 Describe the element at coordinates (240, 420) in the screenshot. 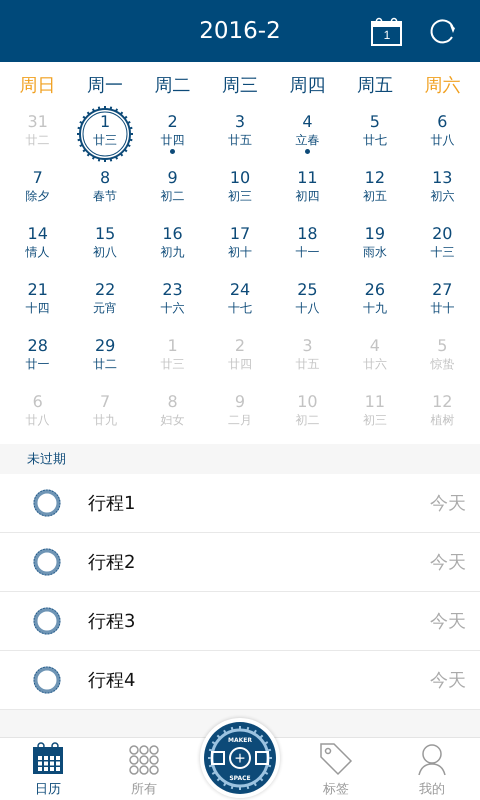

I see `lunar-date: 二月` at that location.